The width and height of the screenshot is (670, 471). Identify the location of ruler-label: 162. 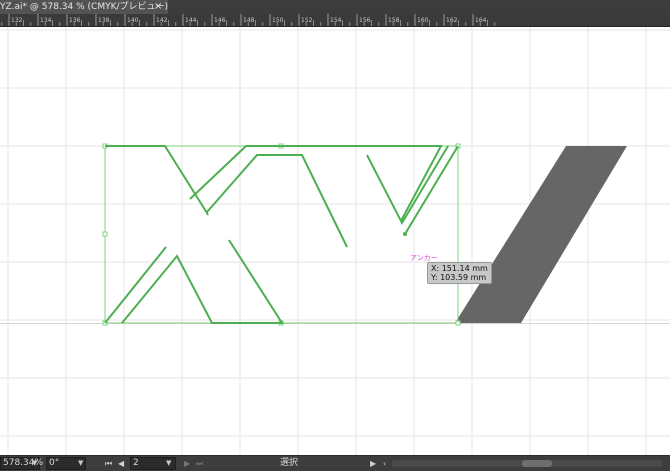
(452, 20).